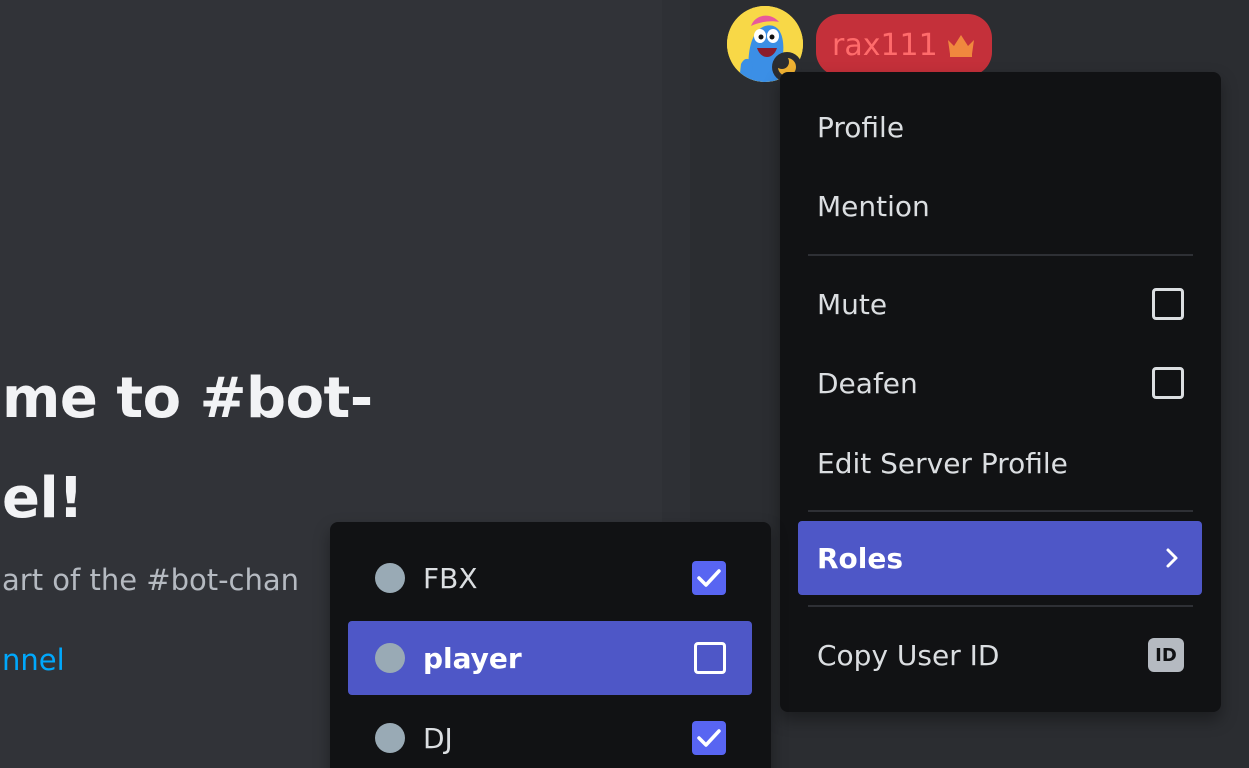  Describe the element at coordinates (1000, 206) in the screenshot. I see `menu-item-mention: Mention` at that location.